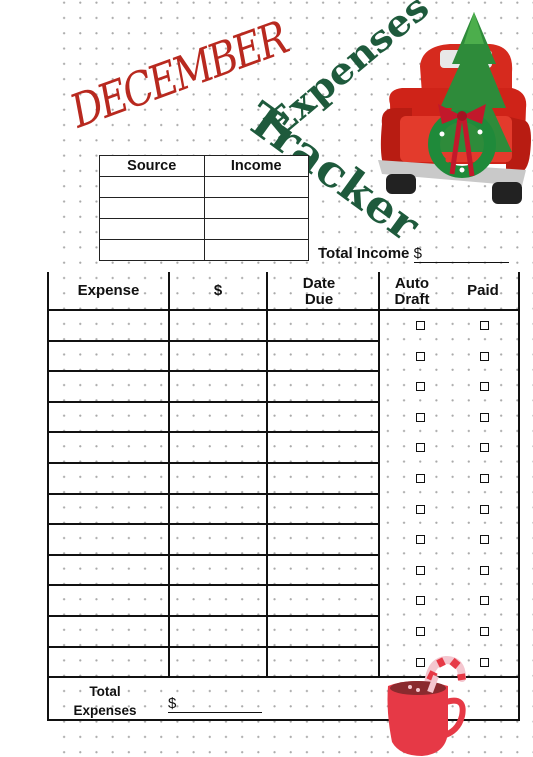  I want to click on income-table-header-source: Source, so click(152, 166).